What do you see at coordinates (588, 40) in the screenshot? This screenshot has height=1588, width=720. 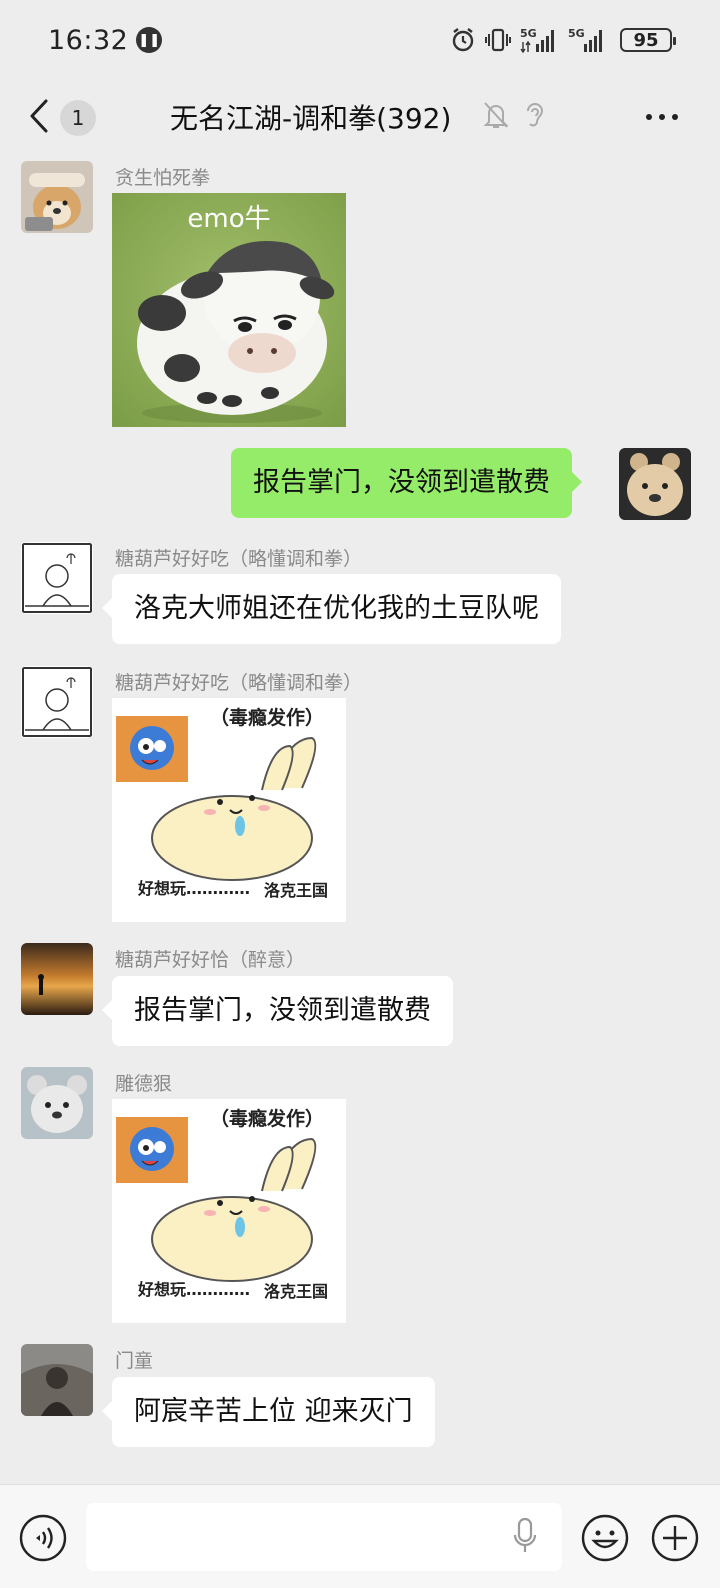 I see `signal-icon-2: 5G` at bounding box center [588, 40].